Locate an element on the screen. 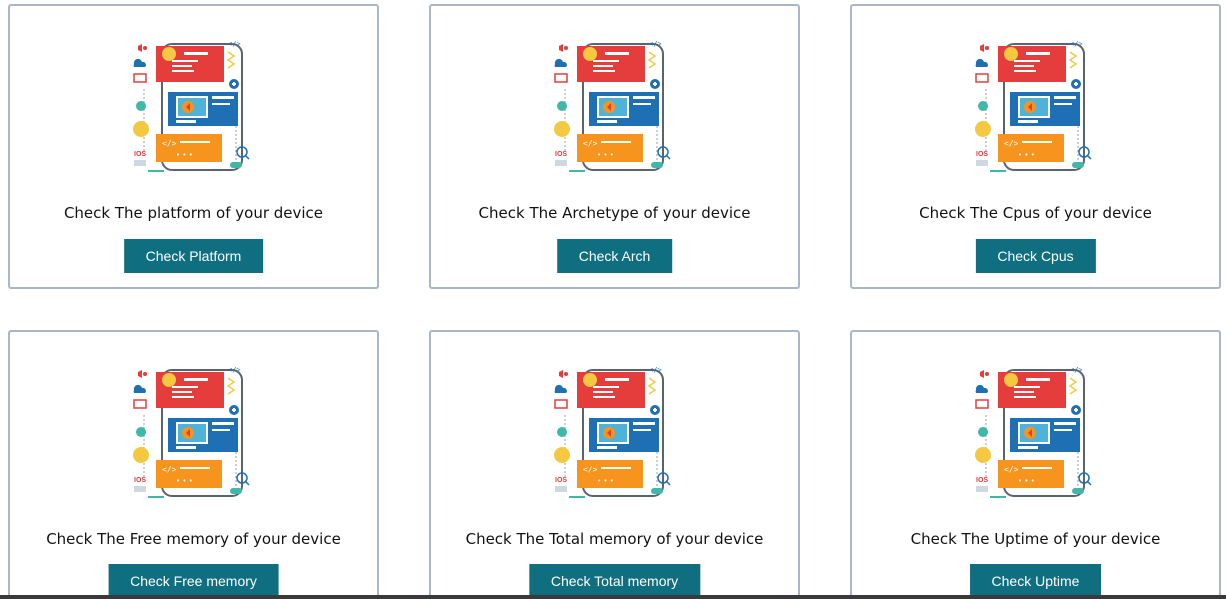  check-uptime-button: Check Uptime is located at coordinates (1035, 581).